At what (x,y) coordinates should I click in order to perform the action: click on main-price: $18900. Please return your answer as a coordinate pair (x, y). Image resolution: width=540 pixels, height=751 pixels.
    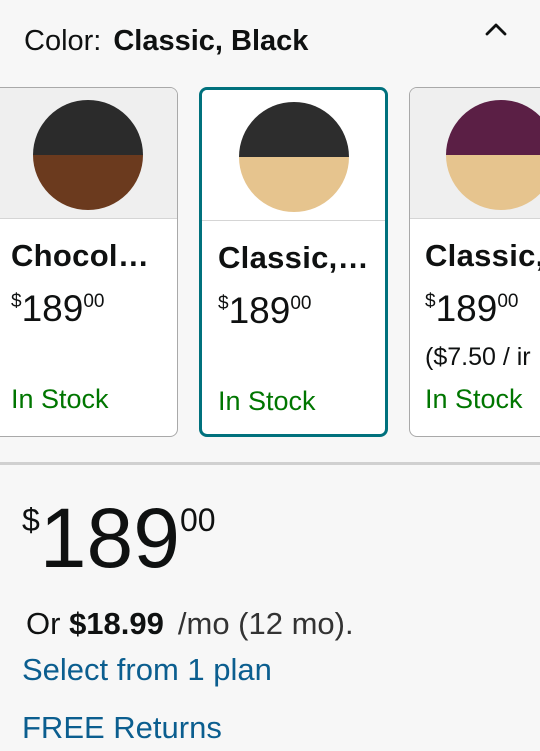
    Looking at the image, I should click on (119, 538).